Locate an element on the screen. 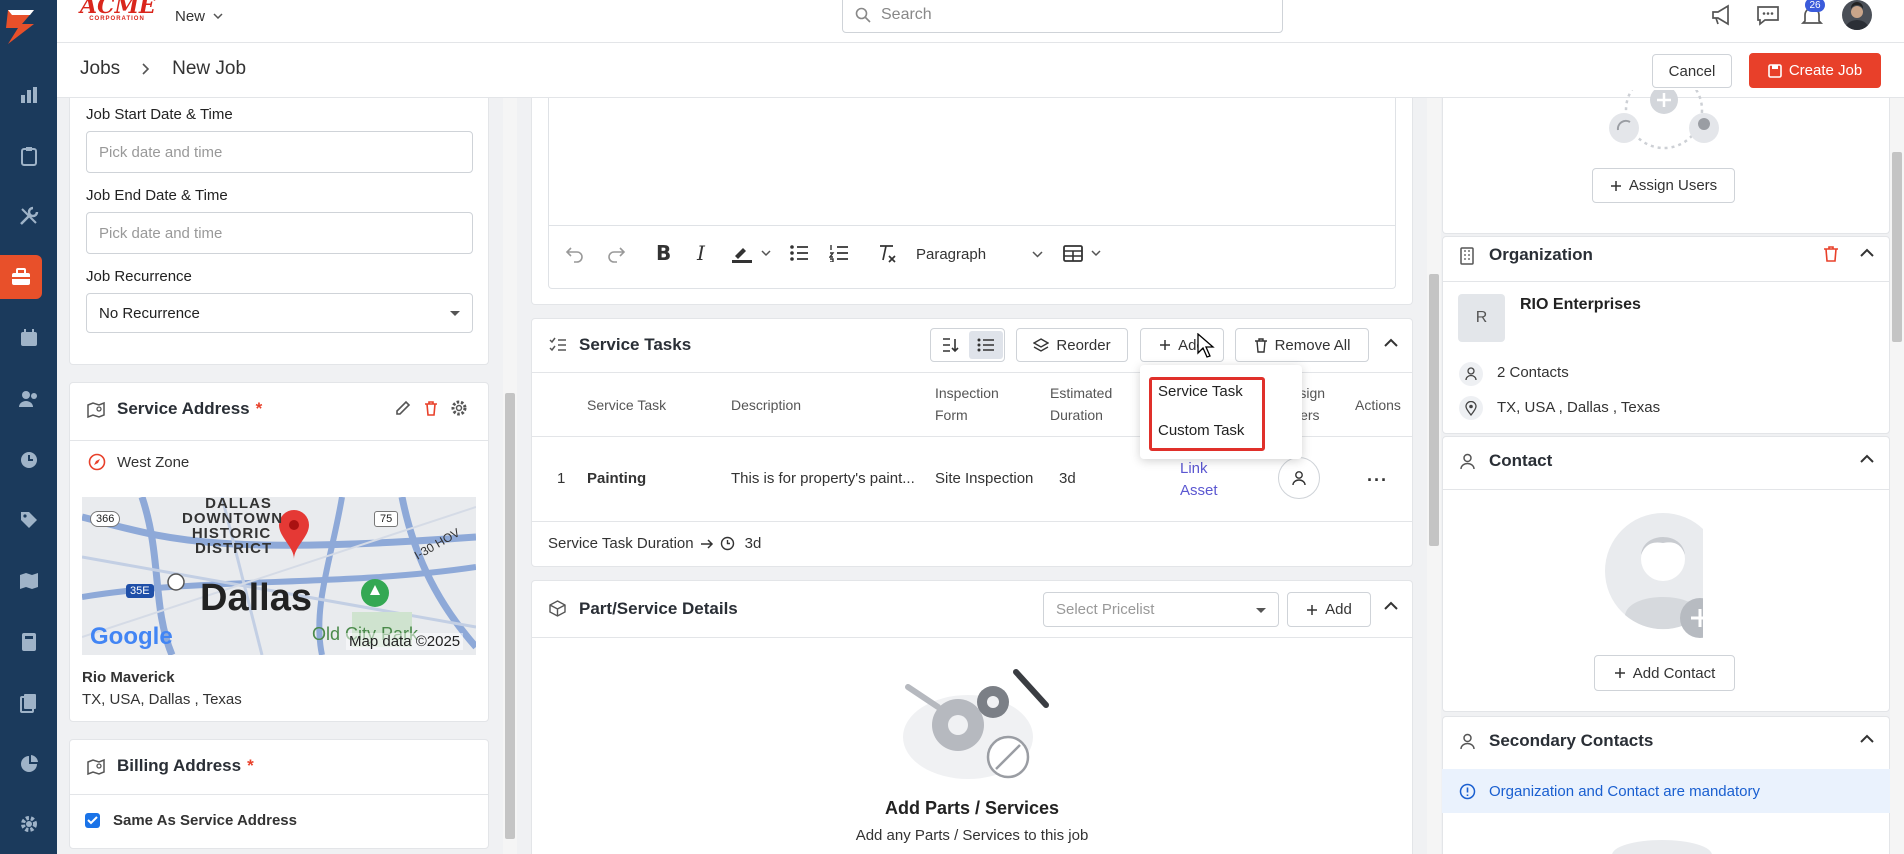 The image size is (1904, 854). assign-users-button: Assign Users is located at coordinates (1663, 185).